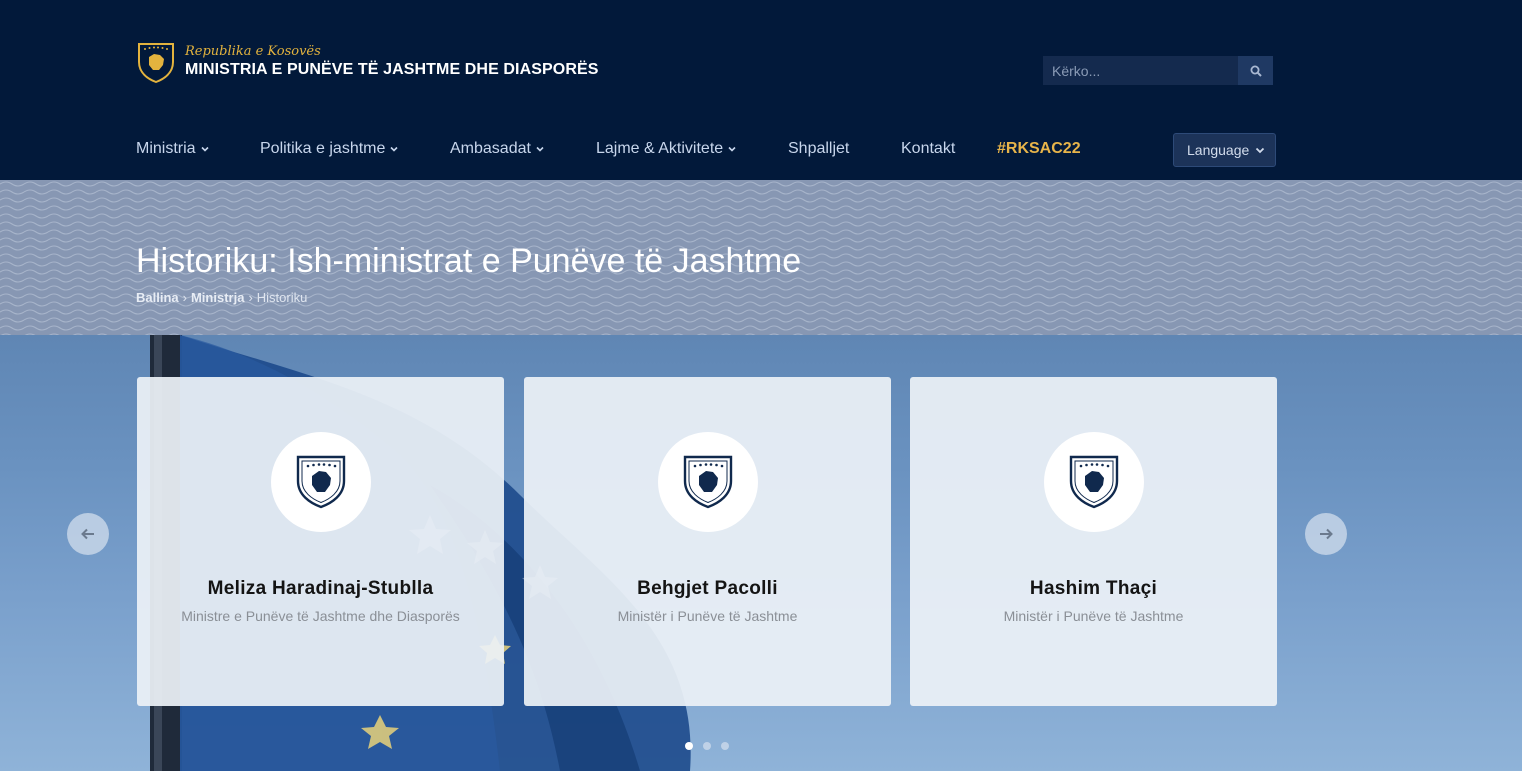 Image resolution: width=1522 pixels, height=771 pixels. I want to click on language-select-label: Language, so click(1218, 150).